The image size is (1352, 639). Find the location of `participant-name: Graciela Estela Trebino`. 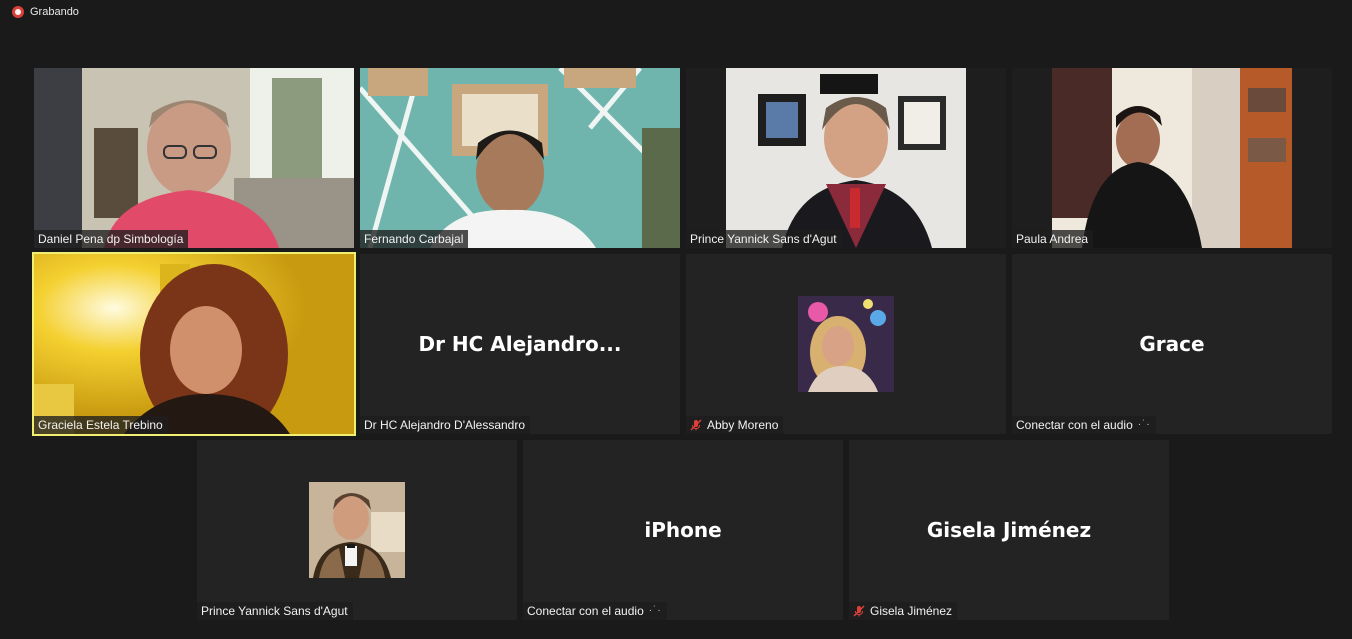

participant-name: Graciela Estela Trebino is located at coordinates (100, 425).